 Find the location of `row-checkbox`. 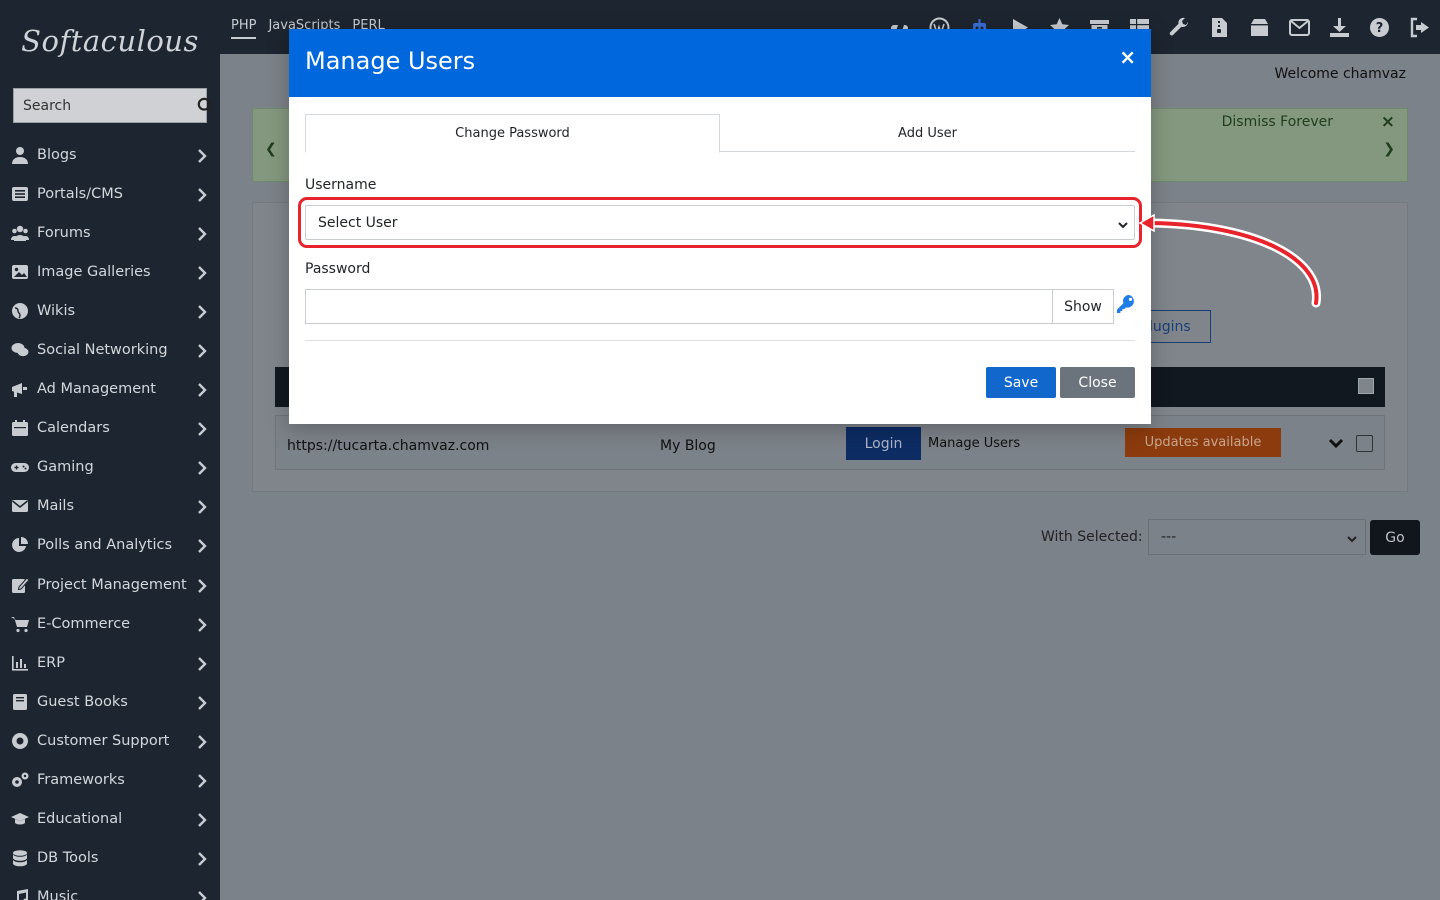

row-checkbox is located at coordinates (1364, 443).